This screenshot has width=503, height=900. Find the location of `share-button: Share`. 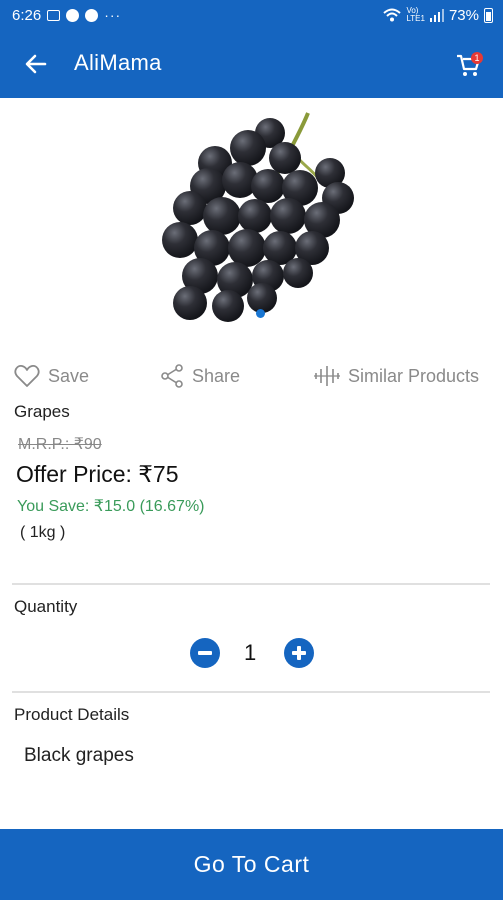

share-button: Share is located at coordinates (200, 376).